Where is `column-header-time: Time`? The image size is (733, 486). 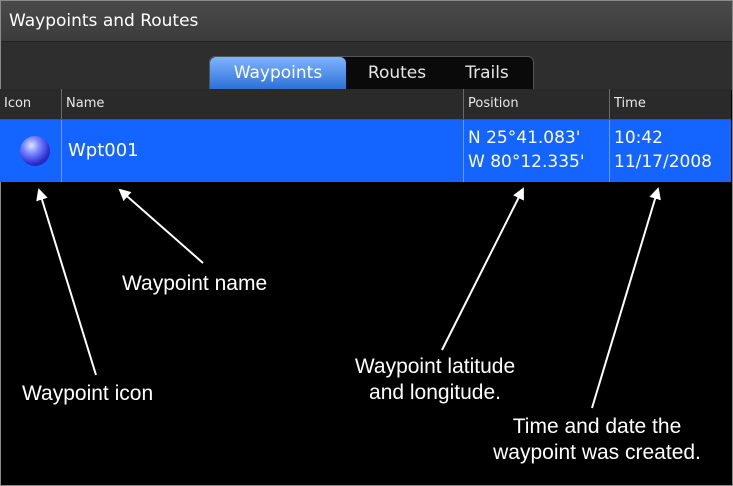
column-header-time: Time is located at coordinates (670, 104).